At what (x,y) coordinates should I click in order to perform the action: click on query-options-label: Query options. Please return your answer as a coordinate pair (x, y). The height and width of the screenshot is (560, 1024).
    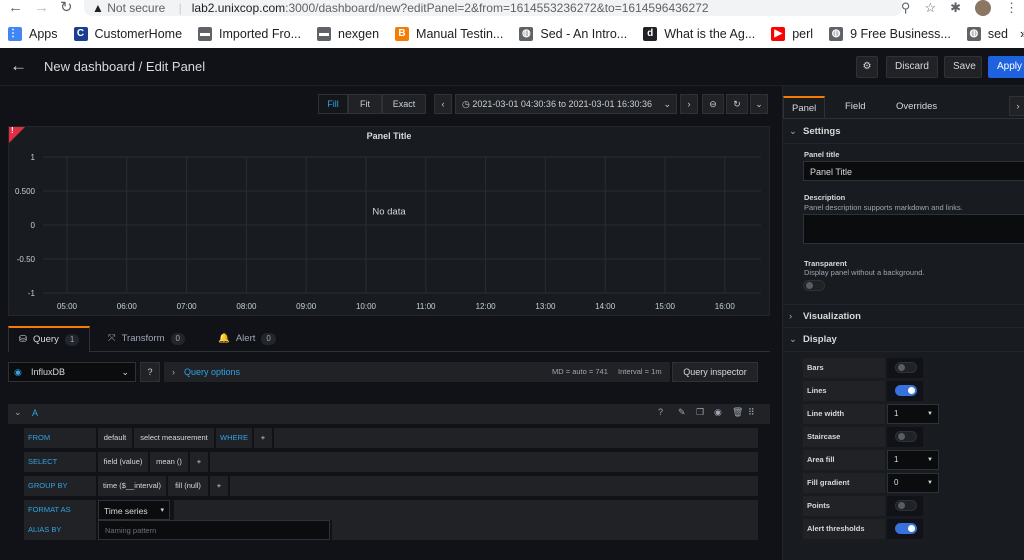
    Looking at the image, I should click on (212, 372).